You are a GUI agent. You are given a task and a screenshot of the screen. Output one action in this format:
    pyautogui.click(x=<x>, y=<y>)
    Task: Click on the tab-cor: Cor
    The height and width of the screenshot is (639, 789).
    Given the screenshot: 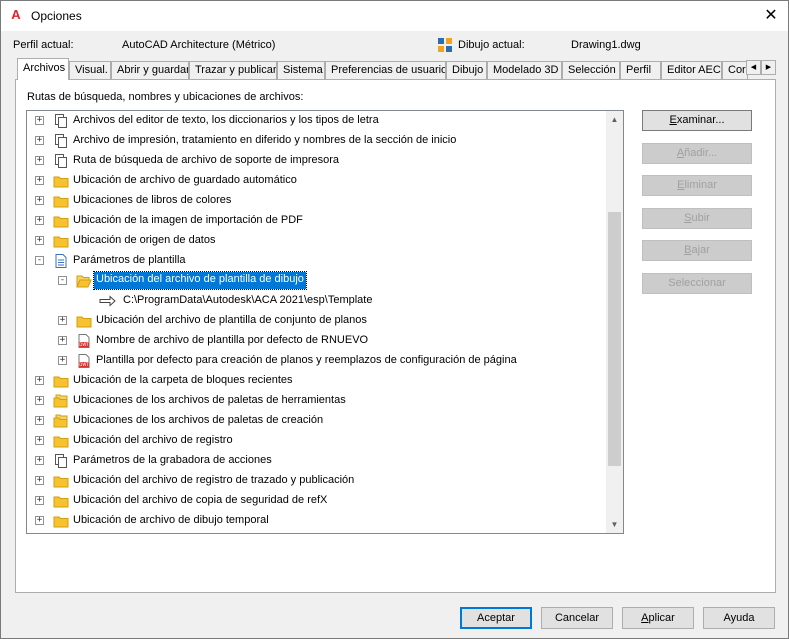 What is the action you would take?
    pyautogui.click(x=735, y=70)
    